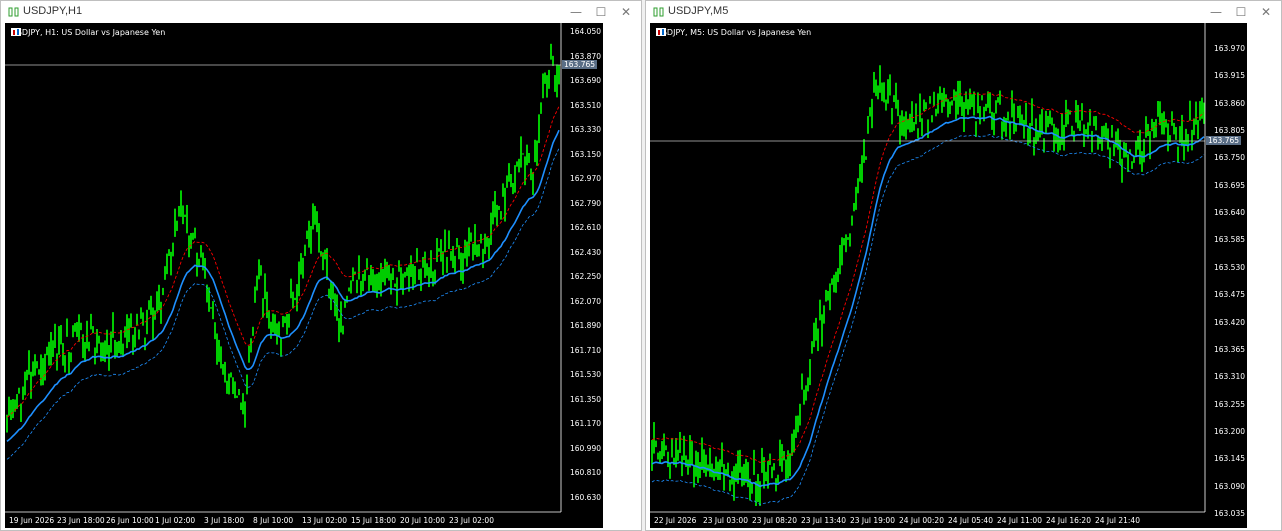  I want to click on price-tick-label: 163.330, so click(585, 129).